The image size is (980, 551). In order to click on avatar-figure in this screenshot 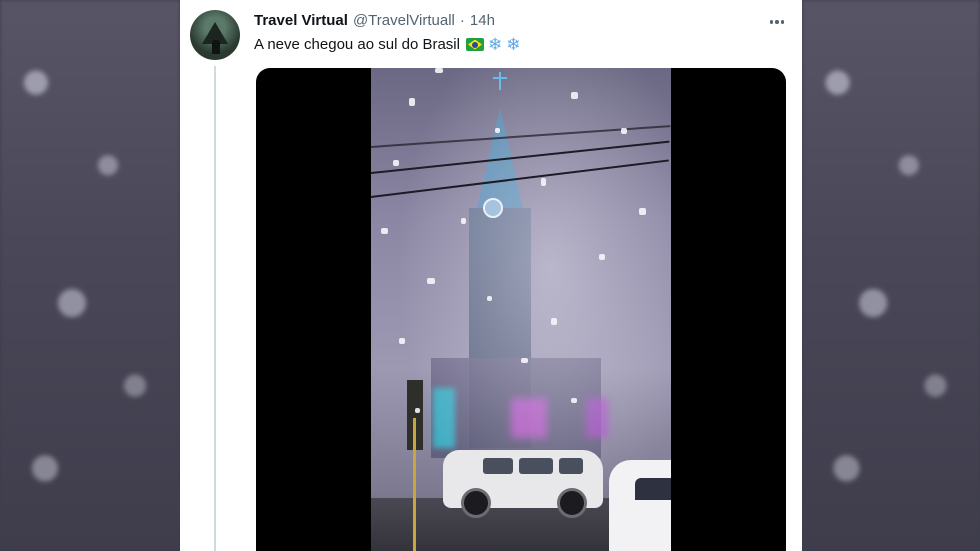, I will do `click(216, 47)`.